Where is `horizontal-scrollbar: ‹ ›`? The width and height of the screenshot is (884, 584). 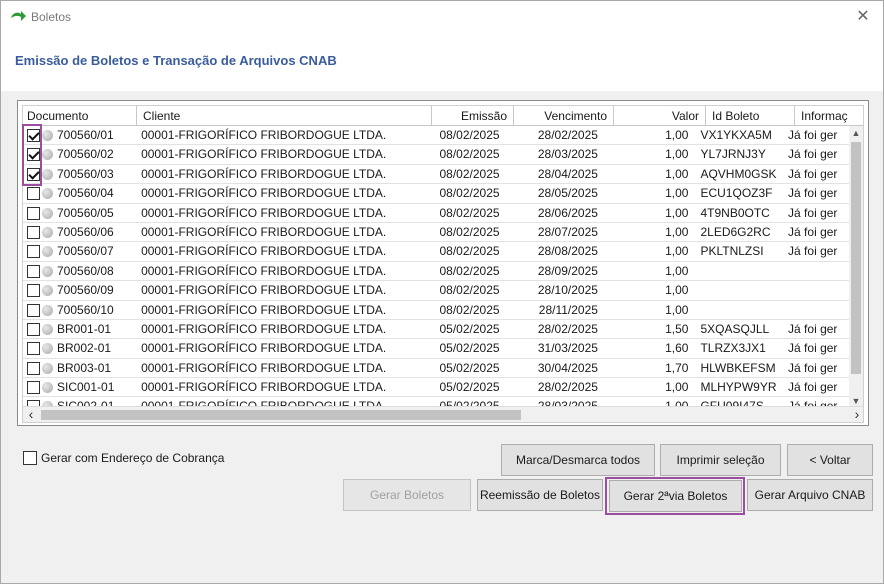
horizontal-scrollbar: ‹ › is located at coordinates (443, 414).